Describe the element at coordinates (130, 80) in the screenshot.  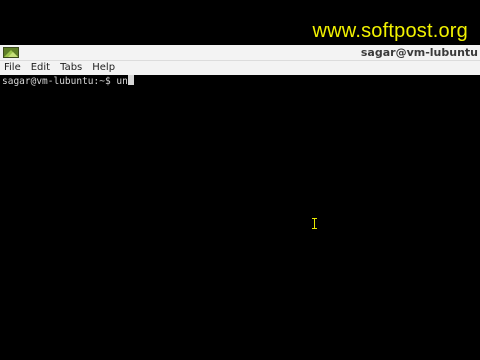
I see `text-cursor` at that location.